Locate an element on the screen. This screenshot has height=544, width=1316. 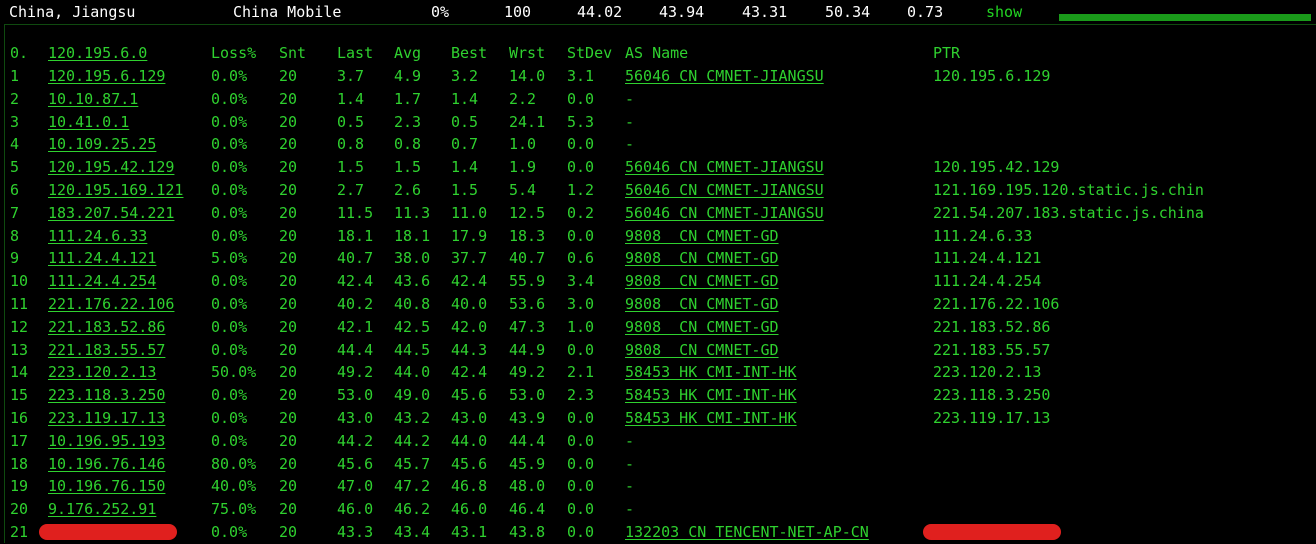
host-link: 221.176.22.106 is located at coordinates (111, 304).